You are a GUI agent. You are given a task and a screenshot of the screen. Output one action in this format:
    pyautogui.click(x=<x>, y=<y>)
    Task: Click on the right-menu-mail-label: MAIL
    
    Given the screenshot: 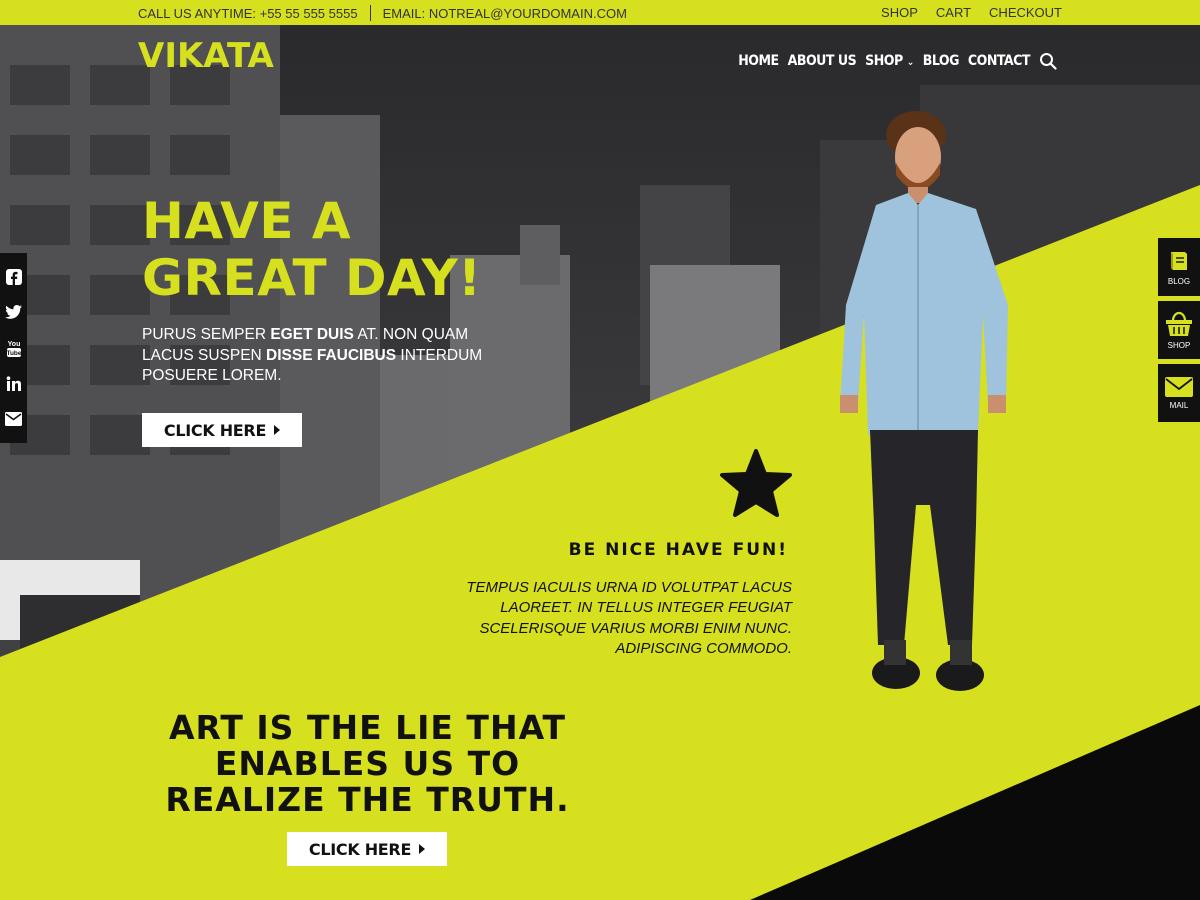 What is the action you would take?
    pyautogui.click(x=1179, y=405)
    